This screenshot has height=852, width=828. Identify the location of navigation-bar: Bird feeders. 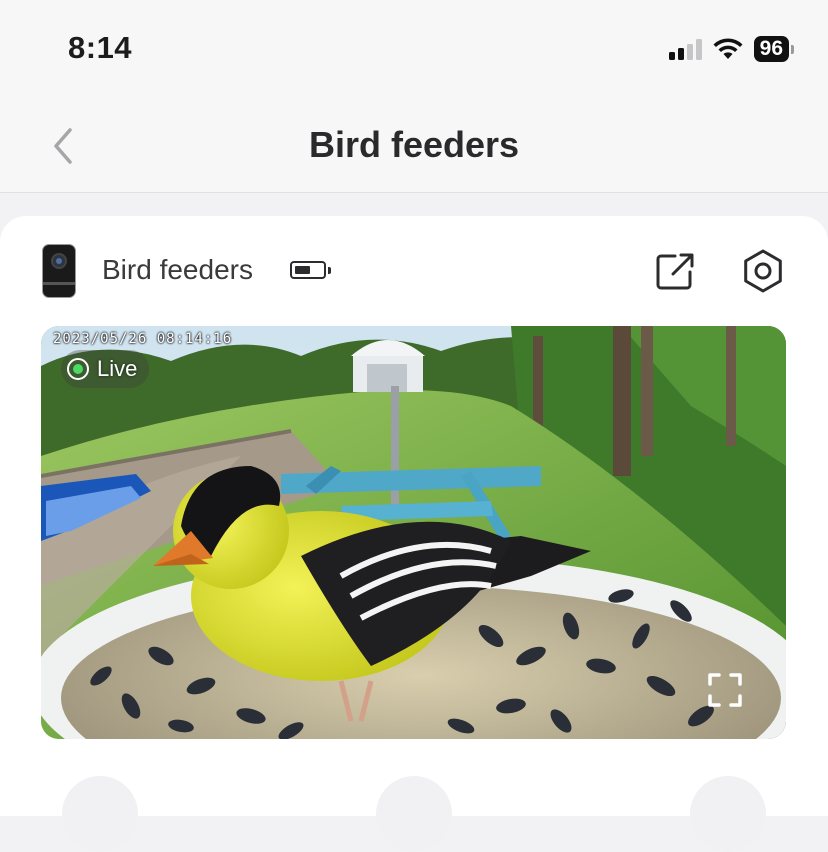
(414, 146).